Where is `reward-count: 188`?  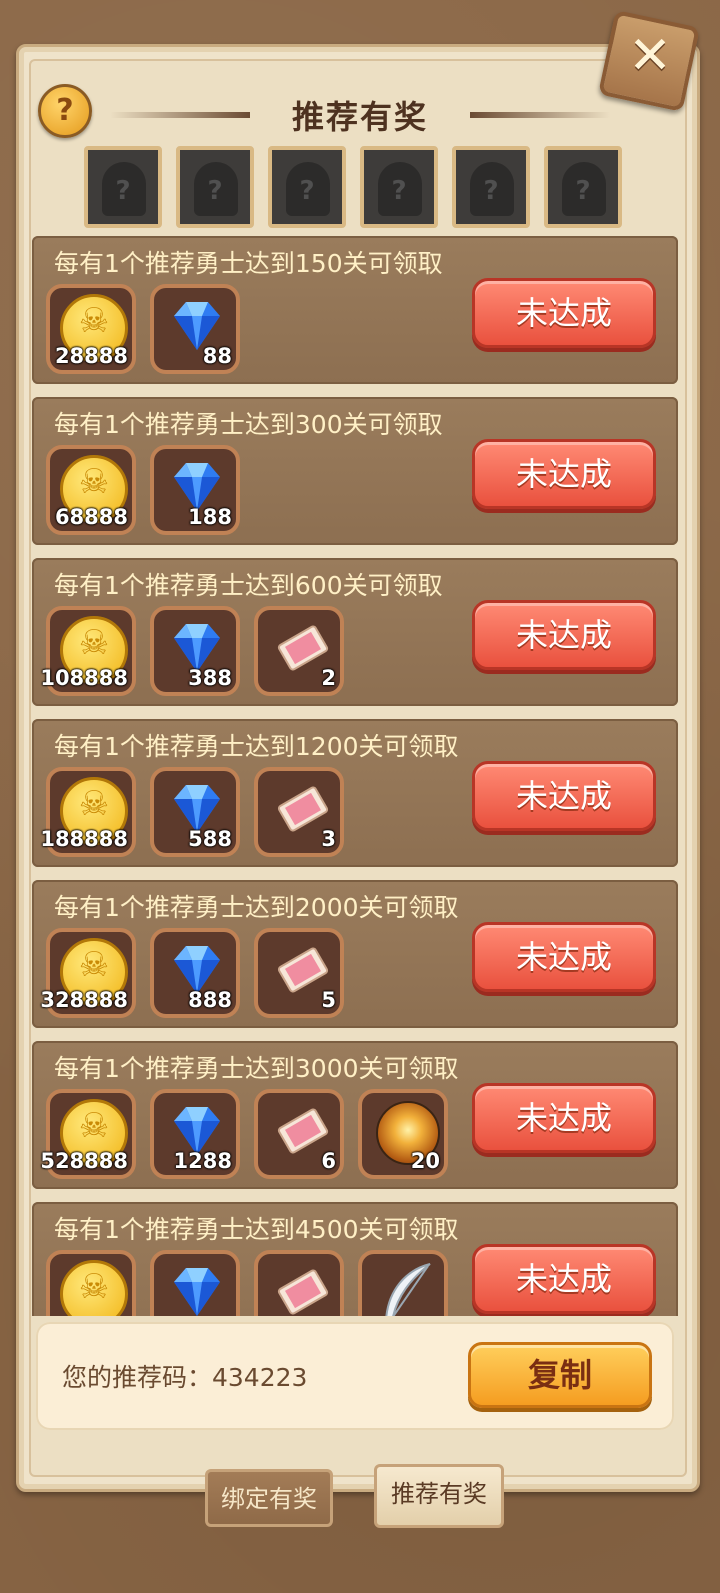
reward-count: 188 is located at coordinates (210, 517).